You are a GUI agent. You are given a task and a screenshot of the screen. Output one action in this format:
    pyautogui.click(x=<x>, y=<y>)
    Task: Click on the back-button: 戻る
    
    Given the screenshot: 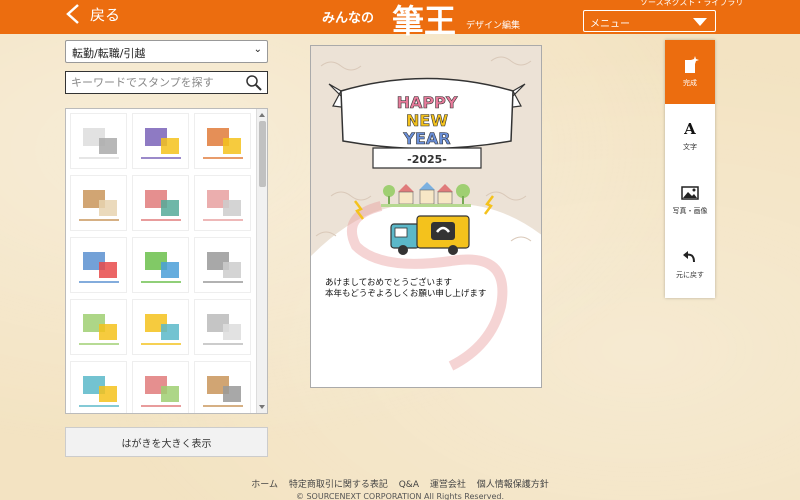 What is the action you would take?
    pyautogui.click(x=92, y=14)
    